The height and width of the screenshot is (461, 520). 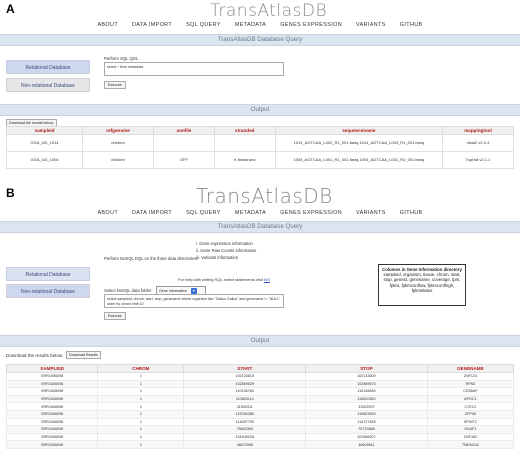 I want to click on table-row: SRR1606098 1 115784386 115803959 ZFP36, so click(x=260, y=414).